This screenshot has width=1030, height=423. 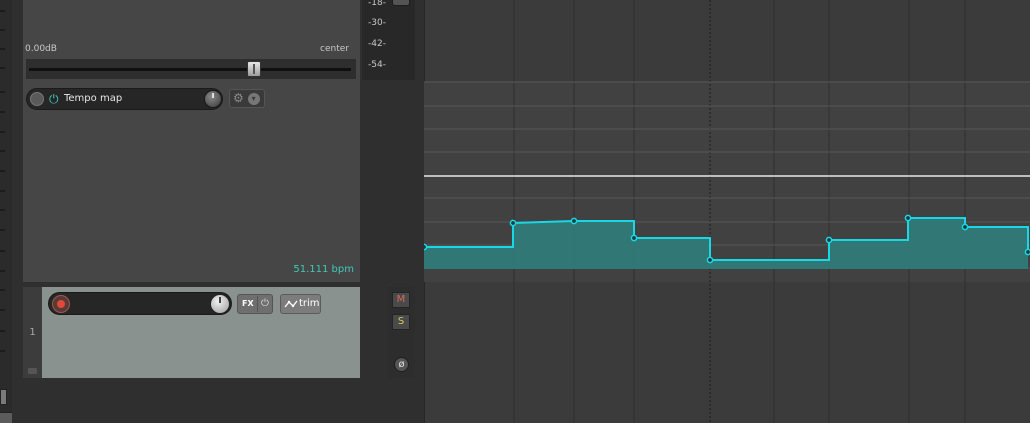 What do you see at coordinates (377, 44) in the screenshot?
I see `meter-label: -42-` at bounding box center [377, 44].